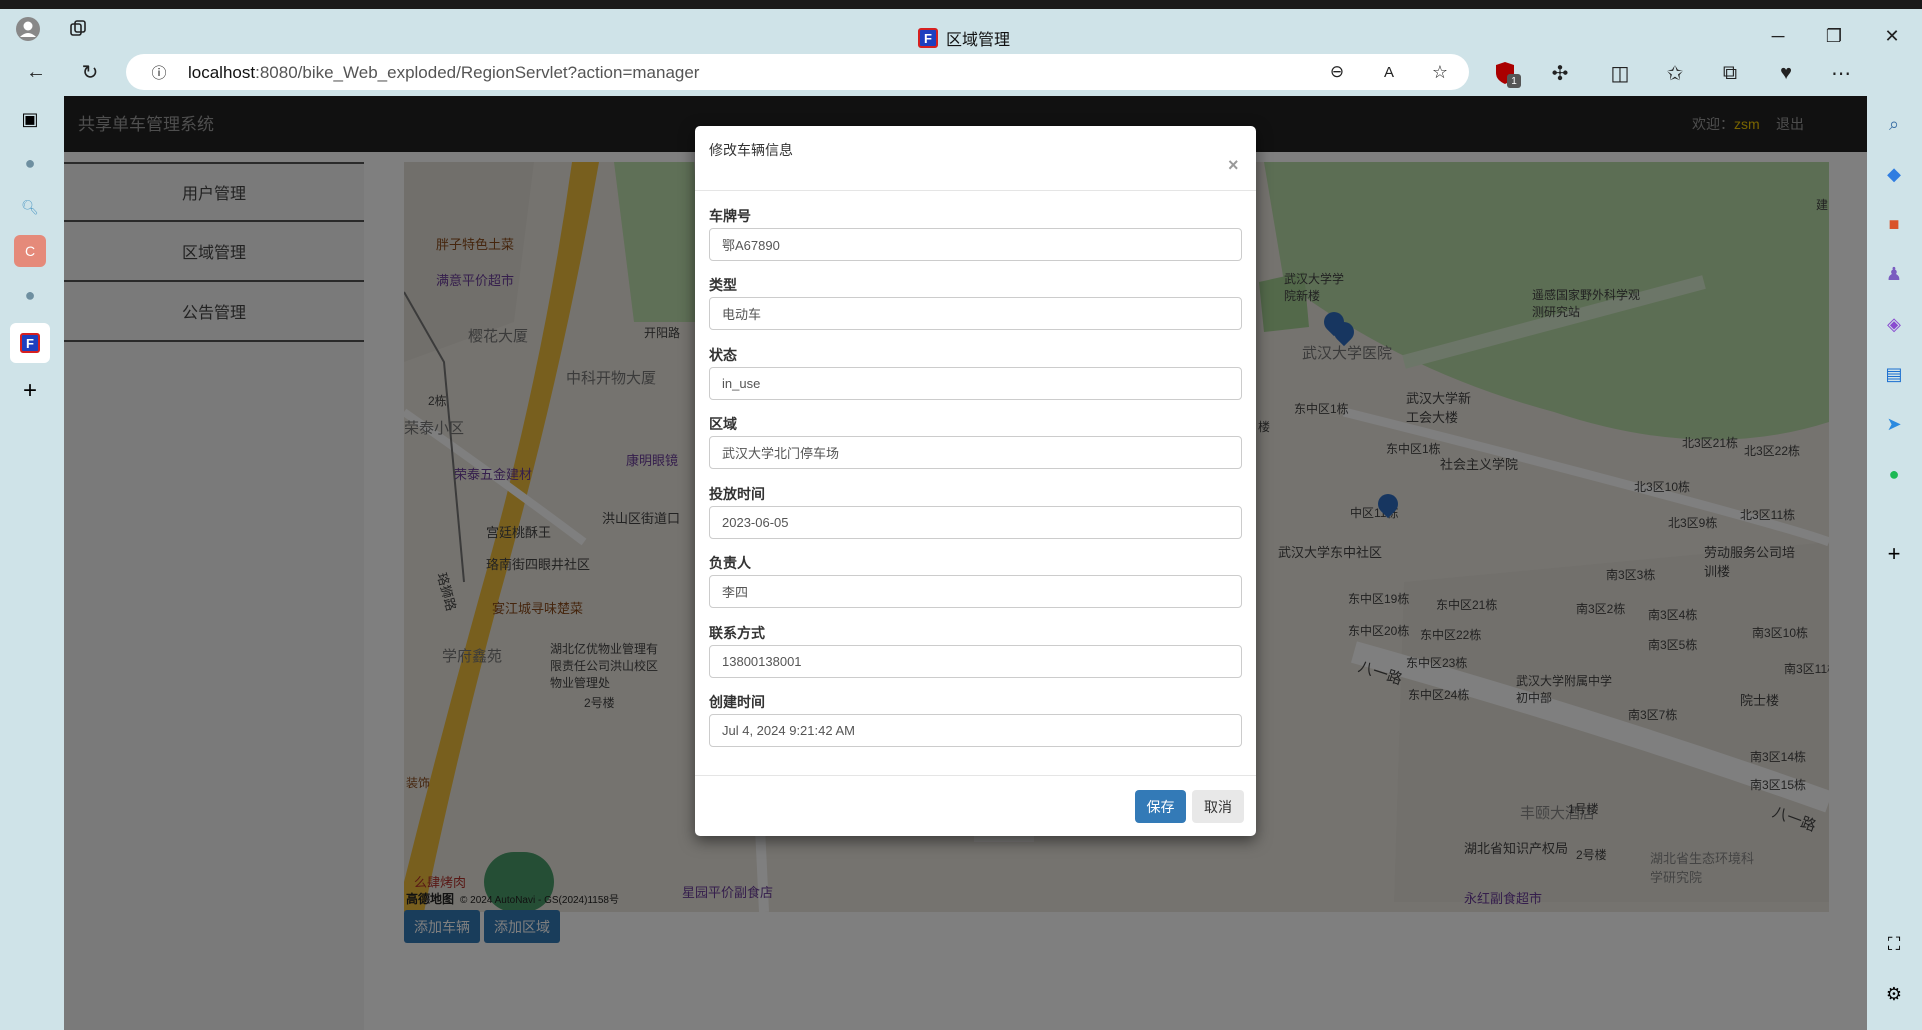 The height and width of the screenshot is (1030, 1922). I want to click on favorites-icon: ✩, so click(1675, 73).